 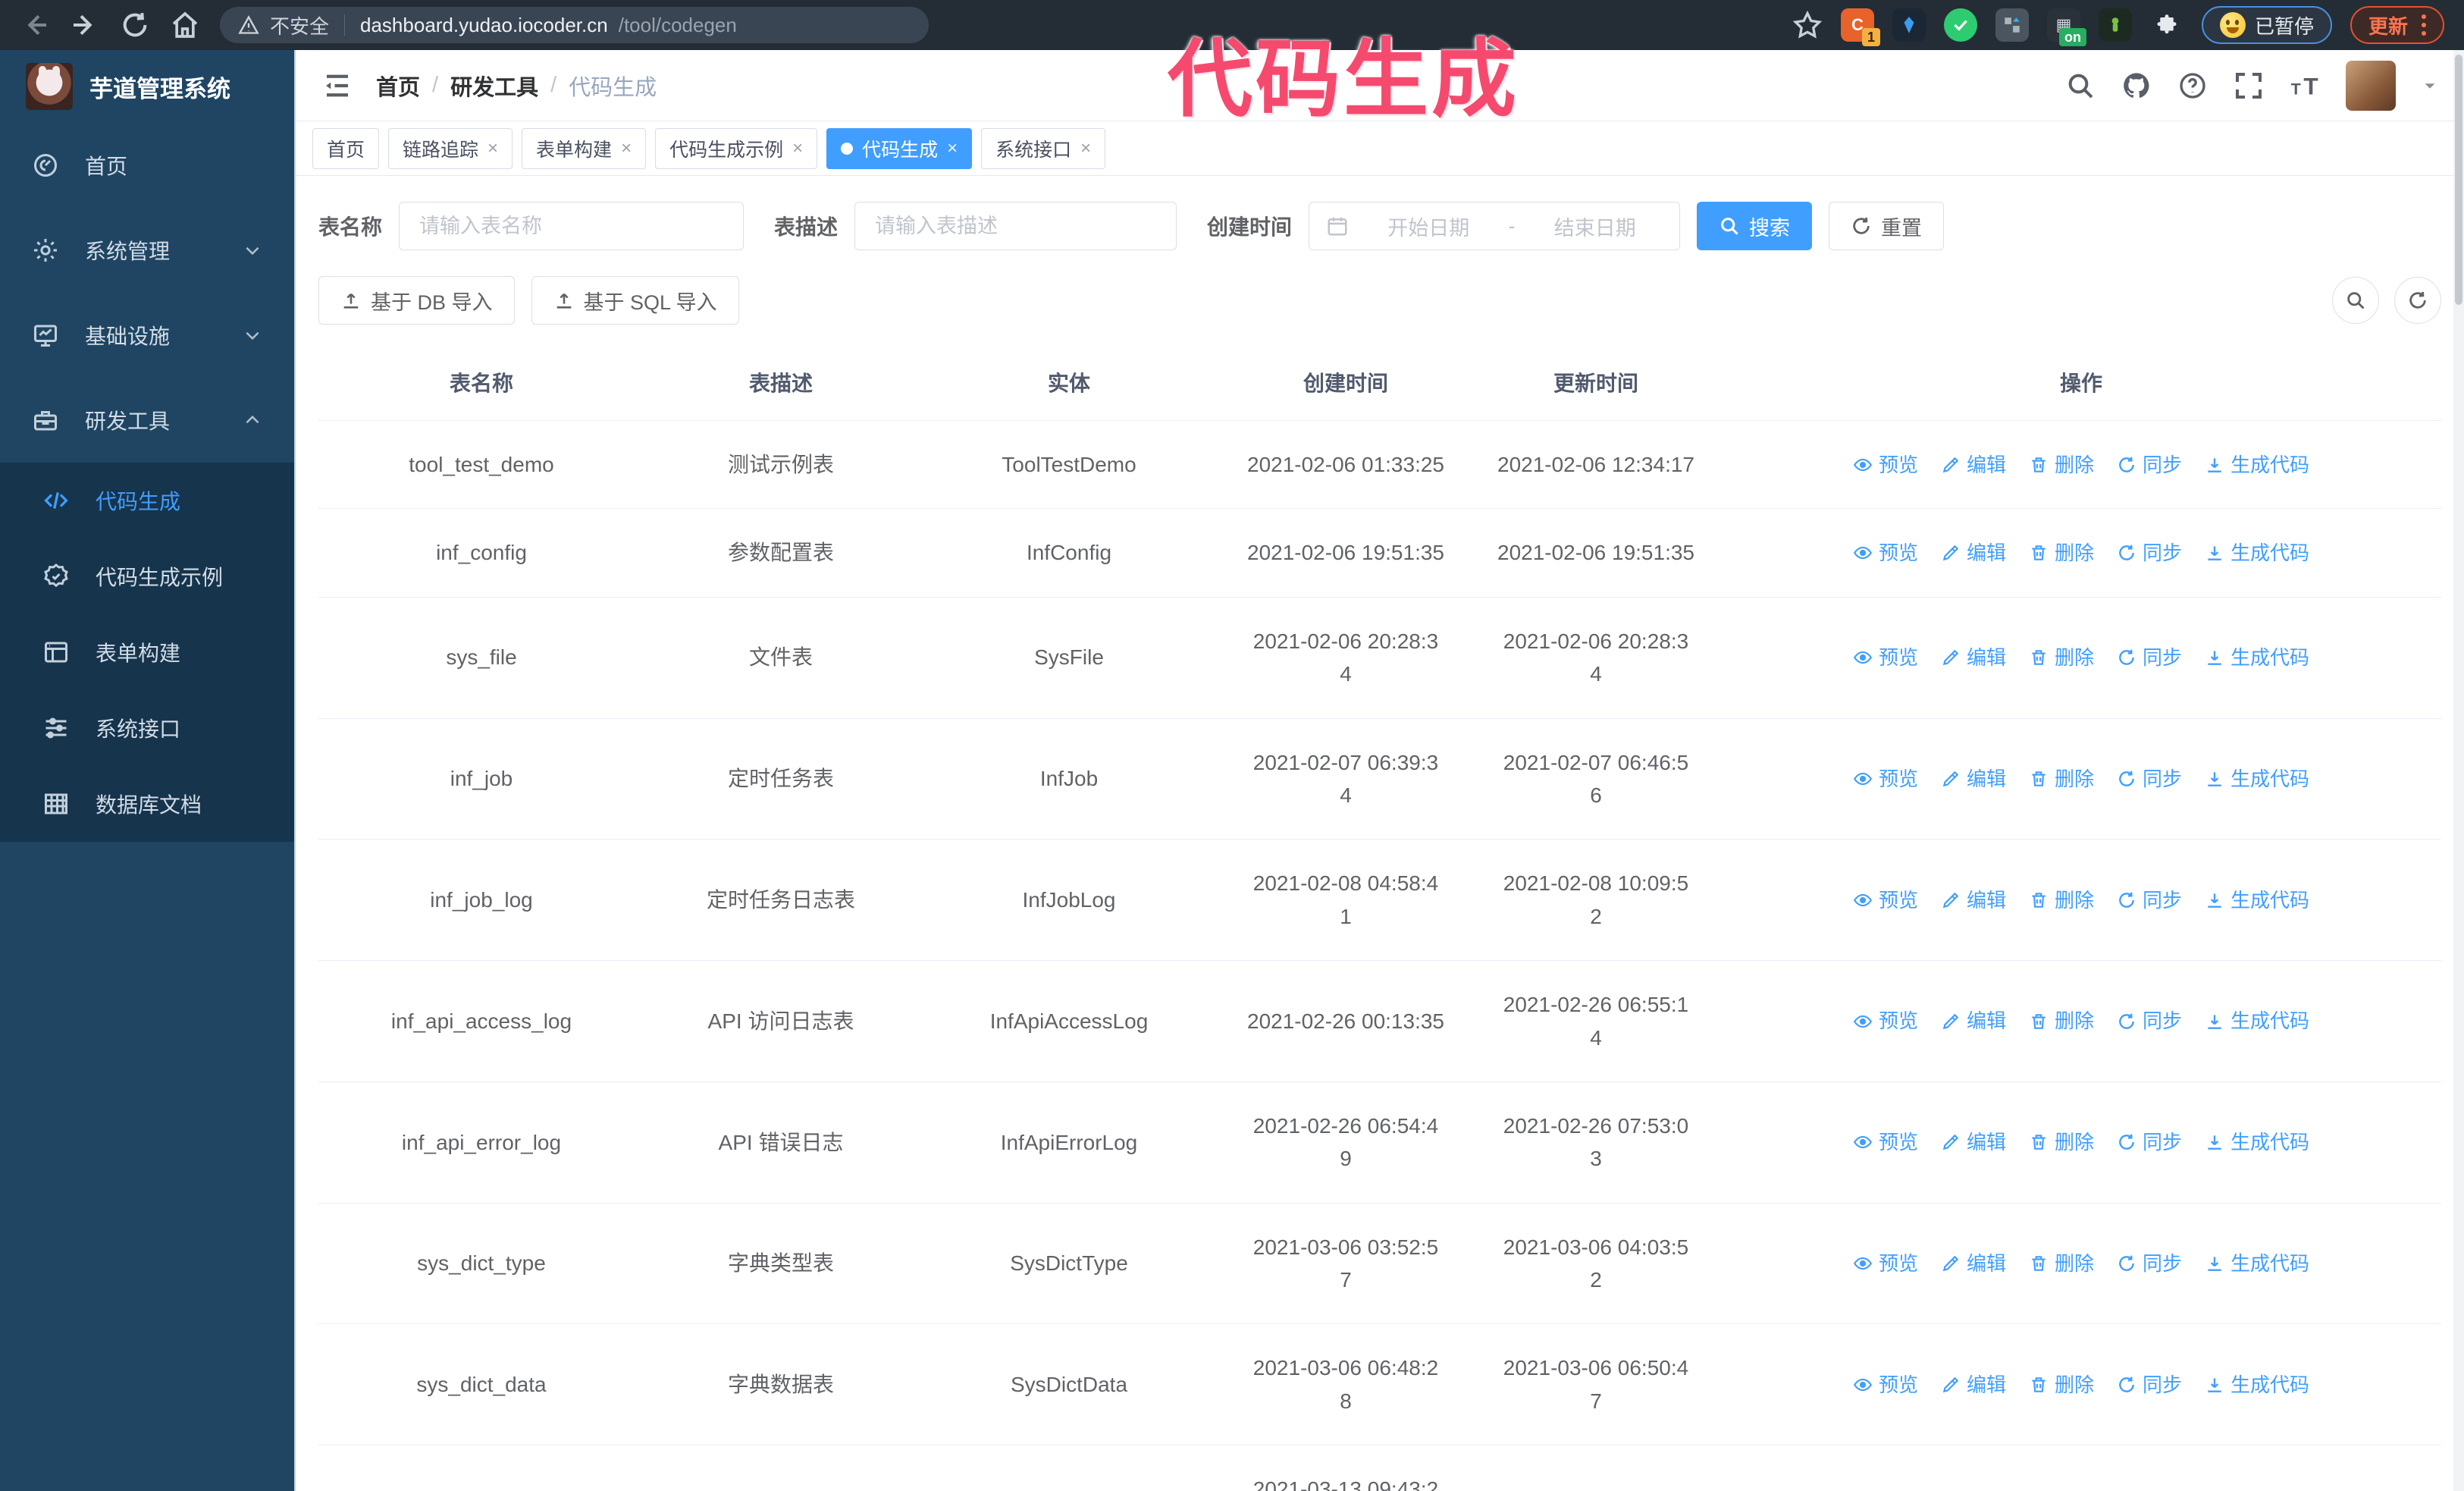 What do you see at coordinates (35, 25) in the screenshot?
I see `browser-back-icon` at bounding box center [35, 25].